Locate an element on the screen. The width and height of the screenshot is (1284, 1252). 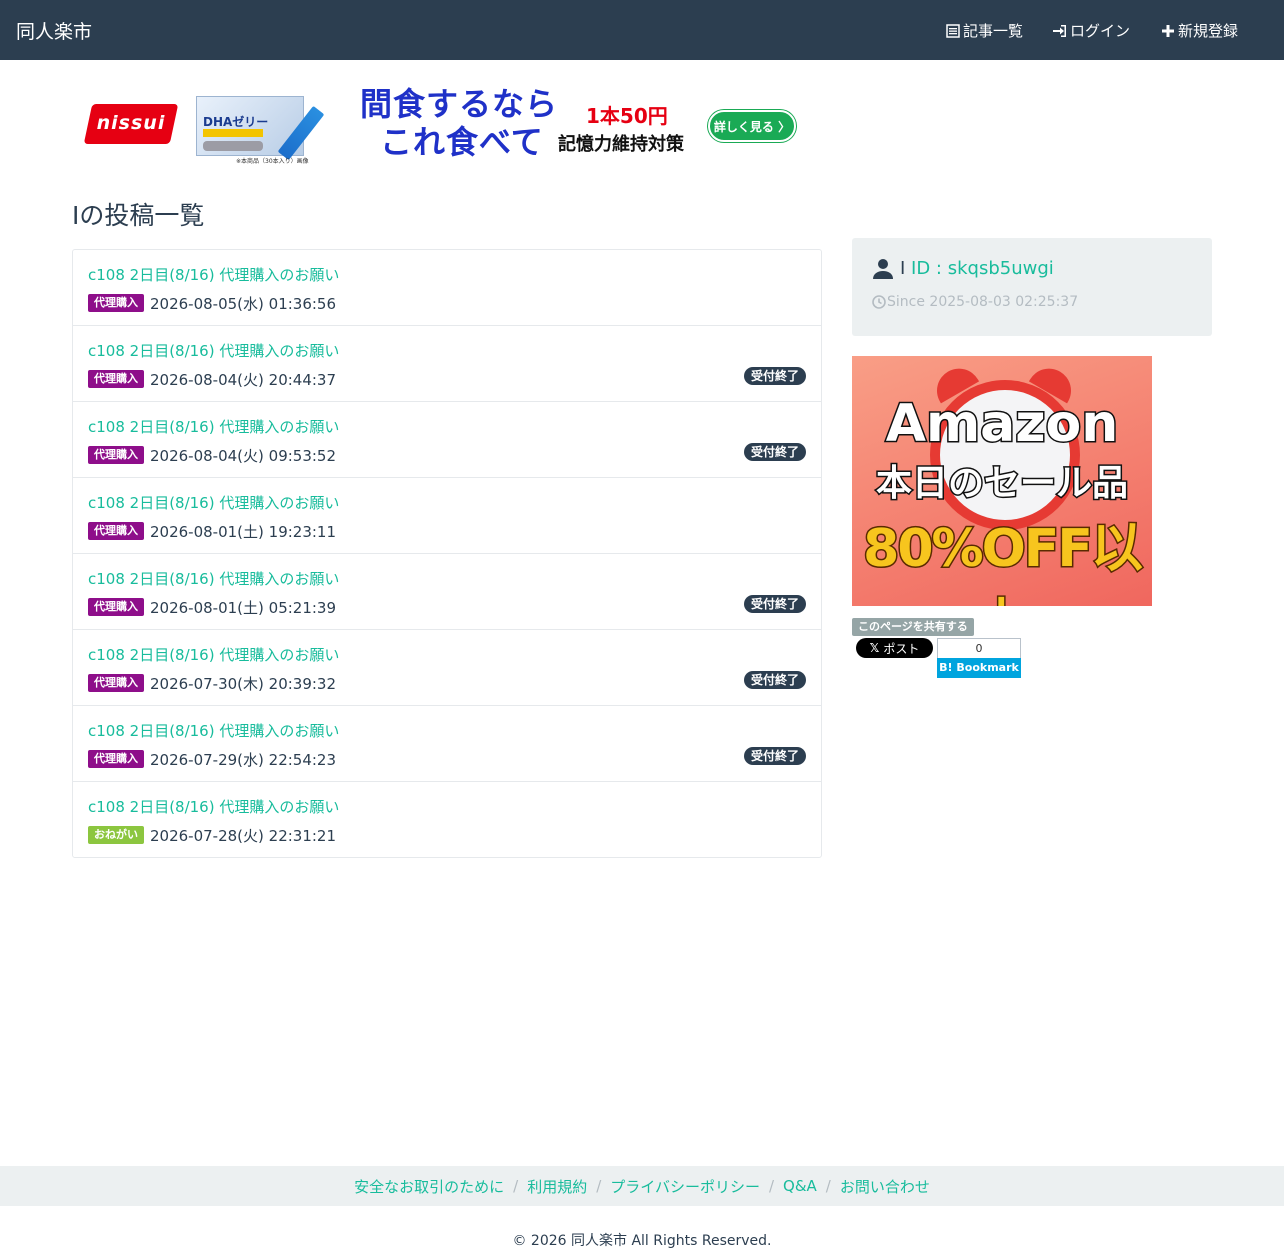
user-id-text: ID : skqsb5uwgi is located at coordinates (979, 268).